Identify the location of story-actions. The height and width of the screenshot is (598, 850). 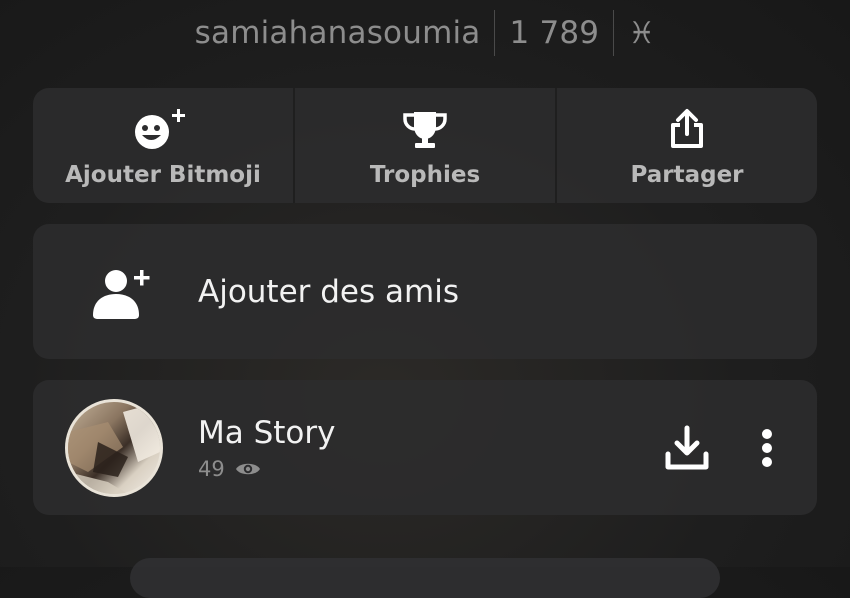
(740, 448).